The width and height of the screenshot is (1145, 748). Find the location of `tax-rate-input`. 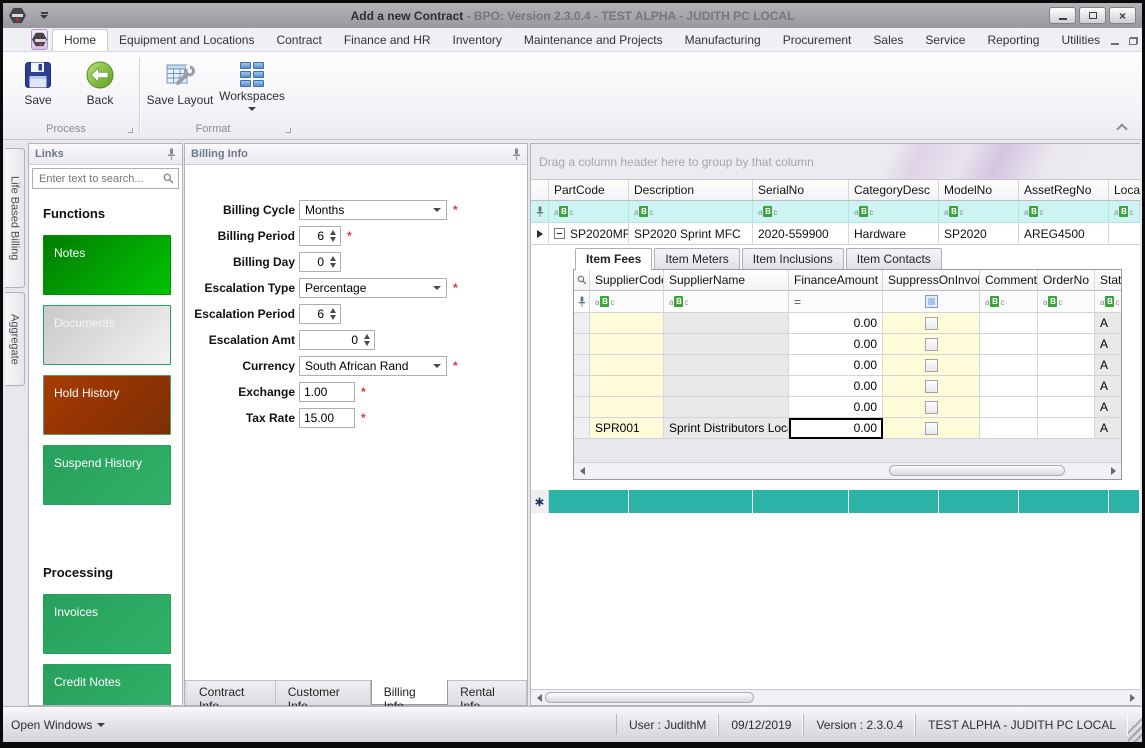

tax-rate-input is located at coordinates (327, 418).